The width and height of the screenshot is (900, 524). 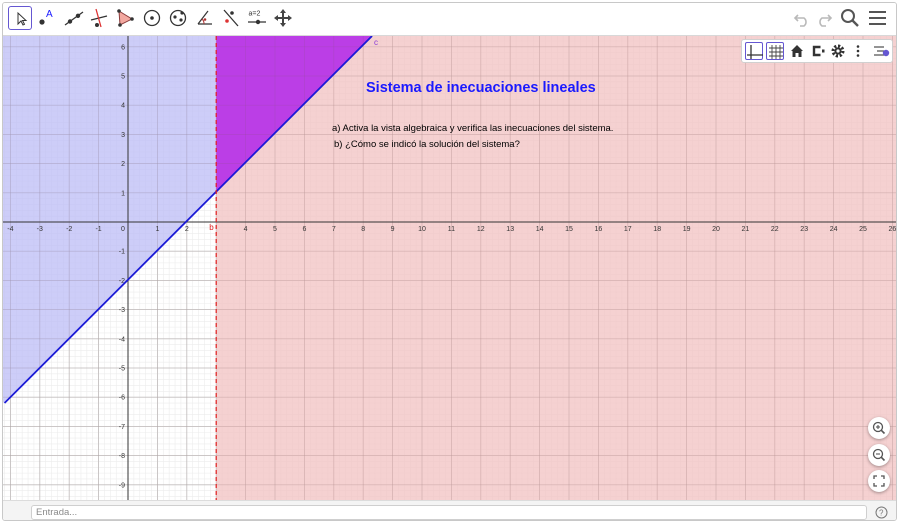 What do you see at coordinates (122, 252) in the screenshot?
I see `y-tick-label: -1` at bounding box center [122, 252].